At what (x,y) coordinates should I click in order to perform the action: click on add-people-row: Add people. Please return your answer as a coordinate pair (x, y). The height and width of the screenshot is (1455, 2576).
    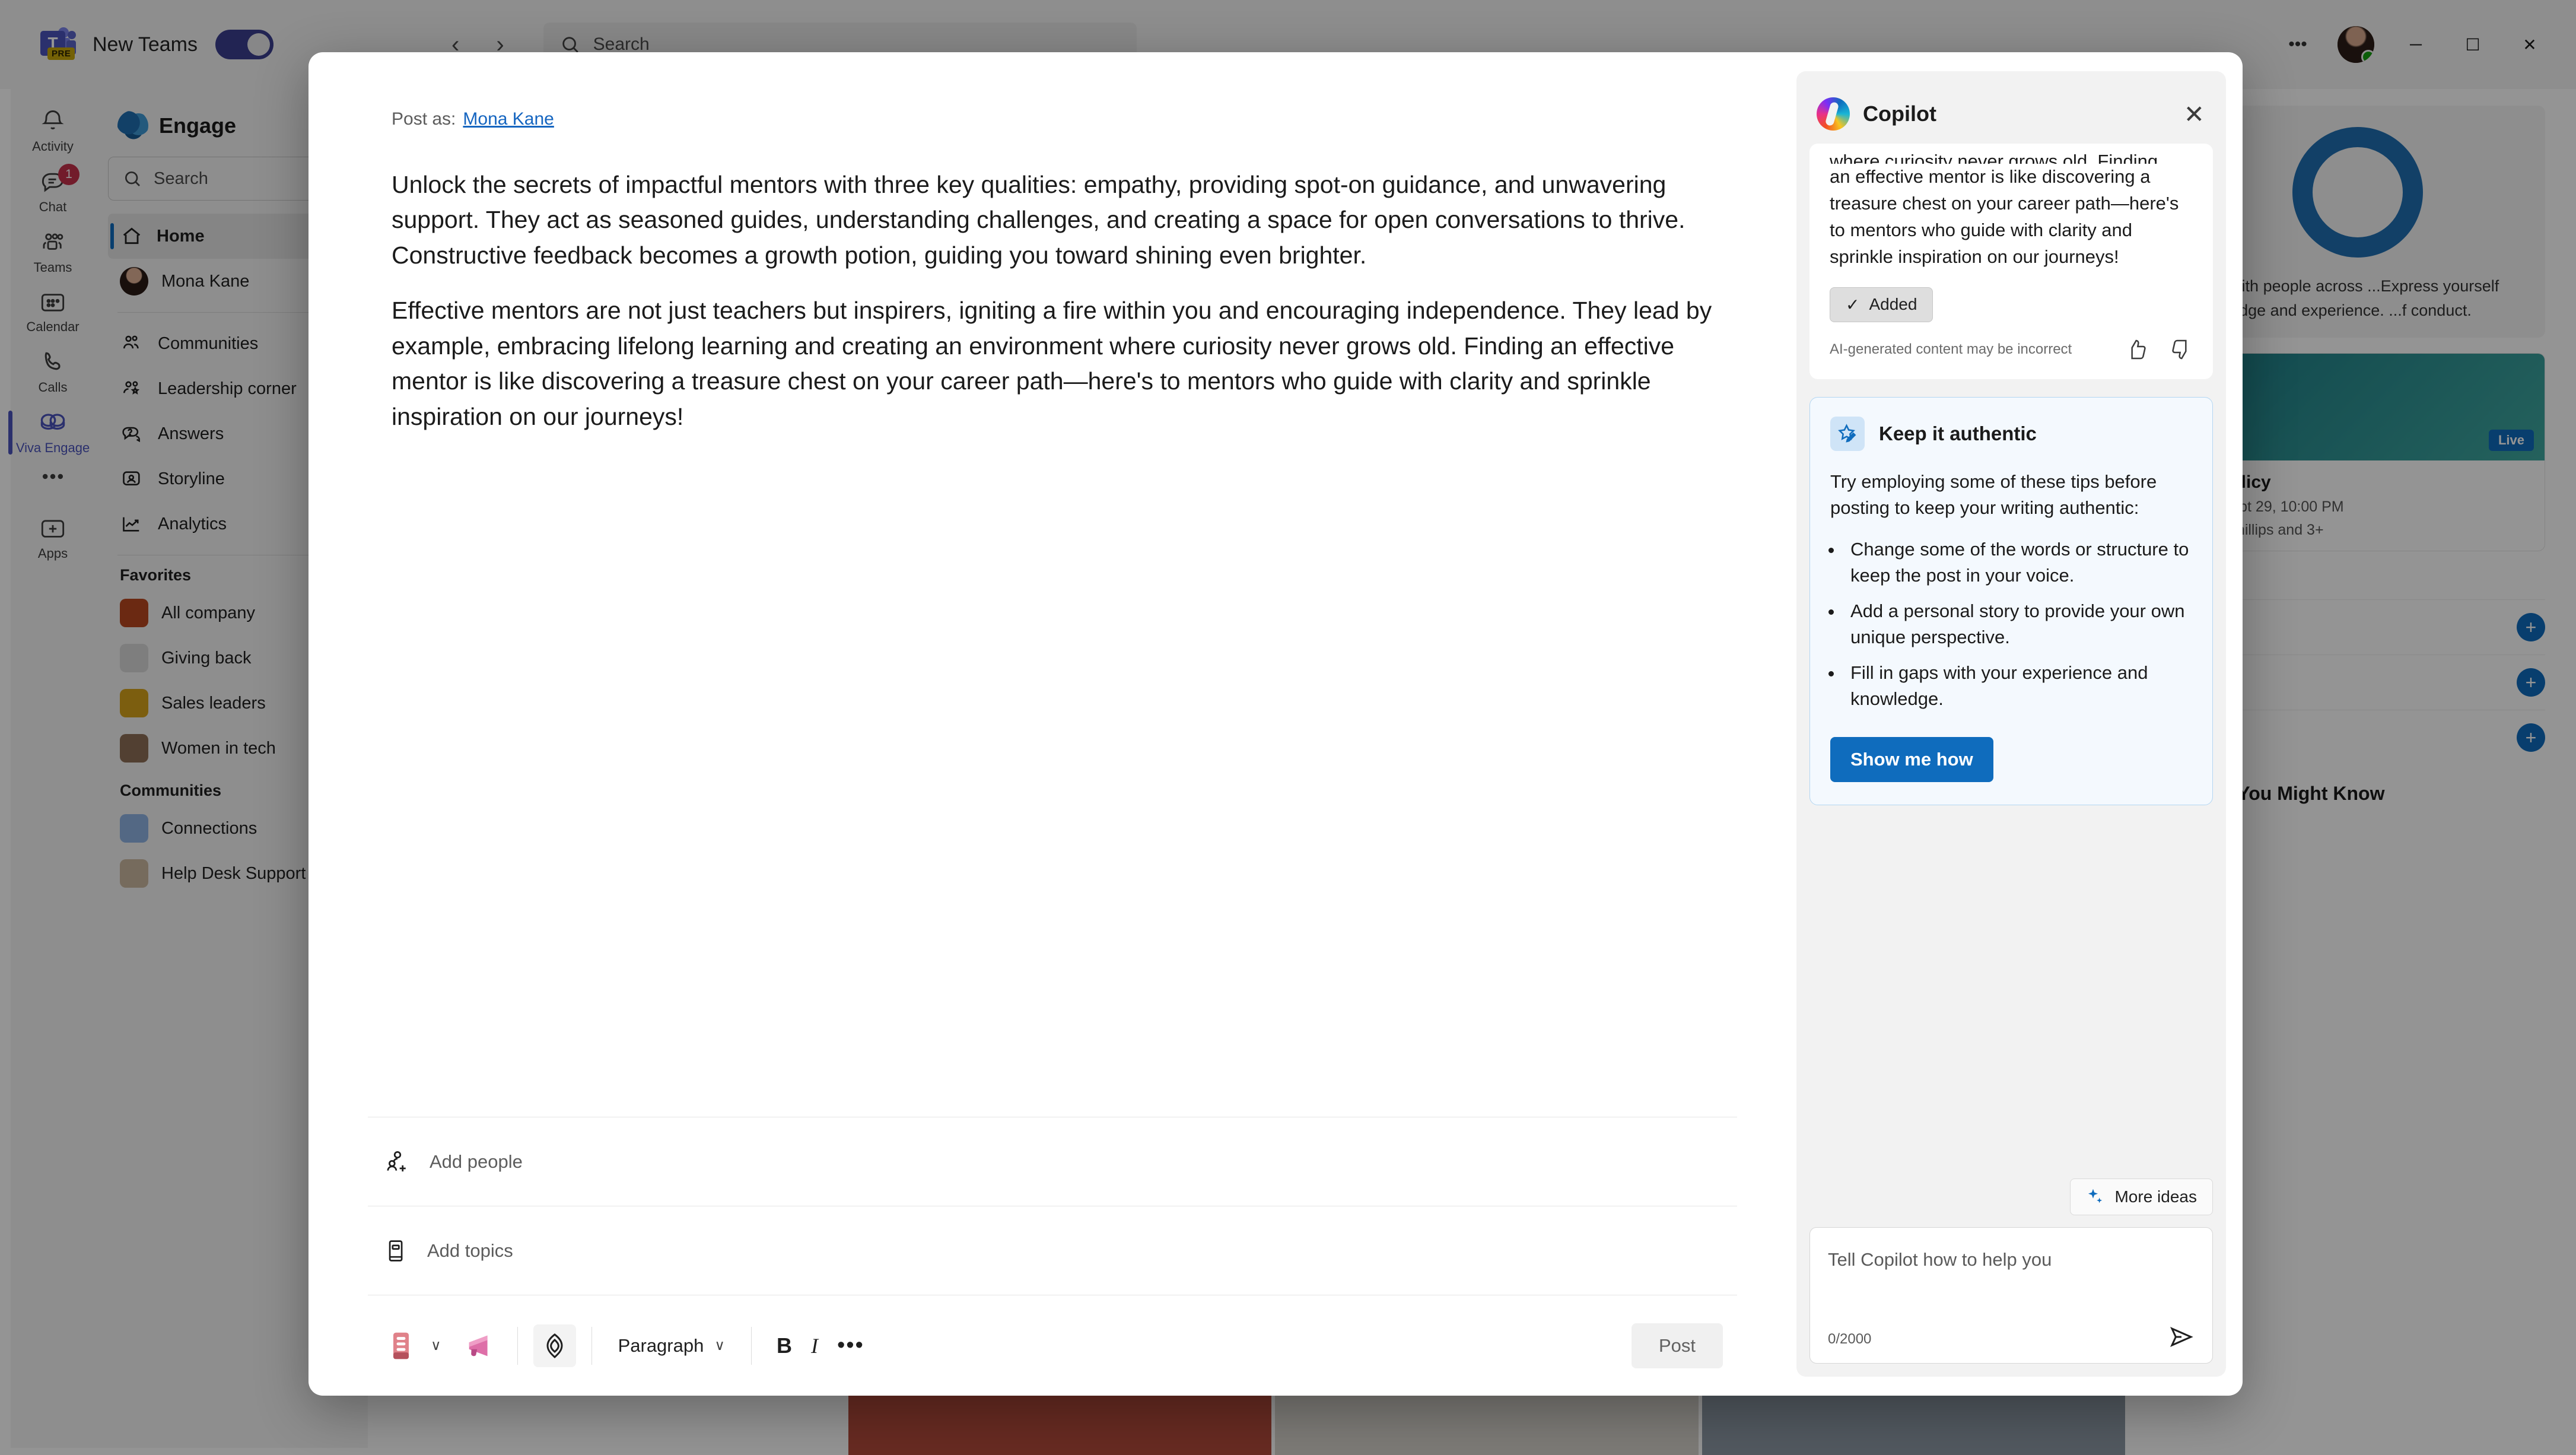
    Looking at the image, I should click on (1052, 1161).